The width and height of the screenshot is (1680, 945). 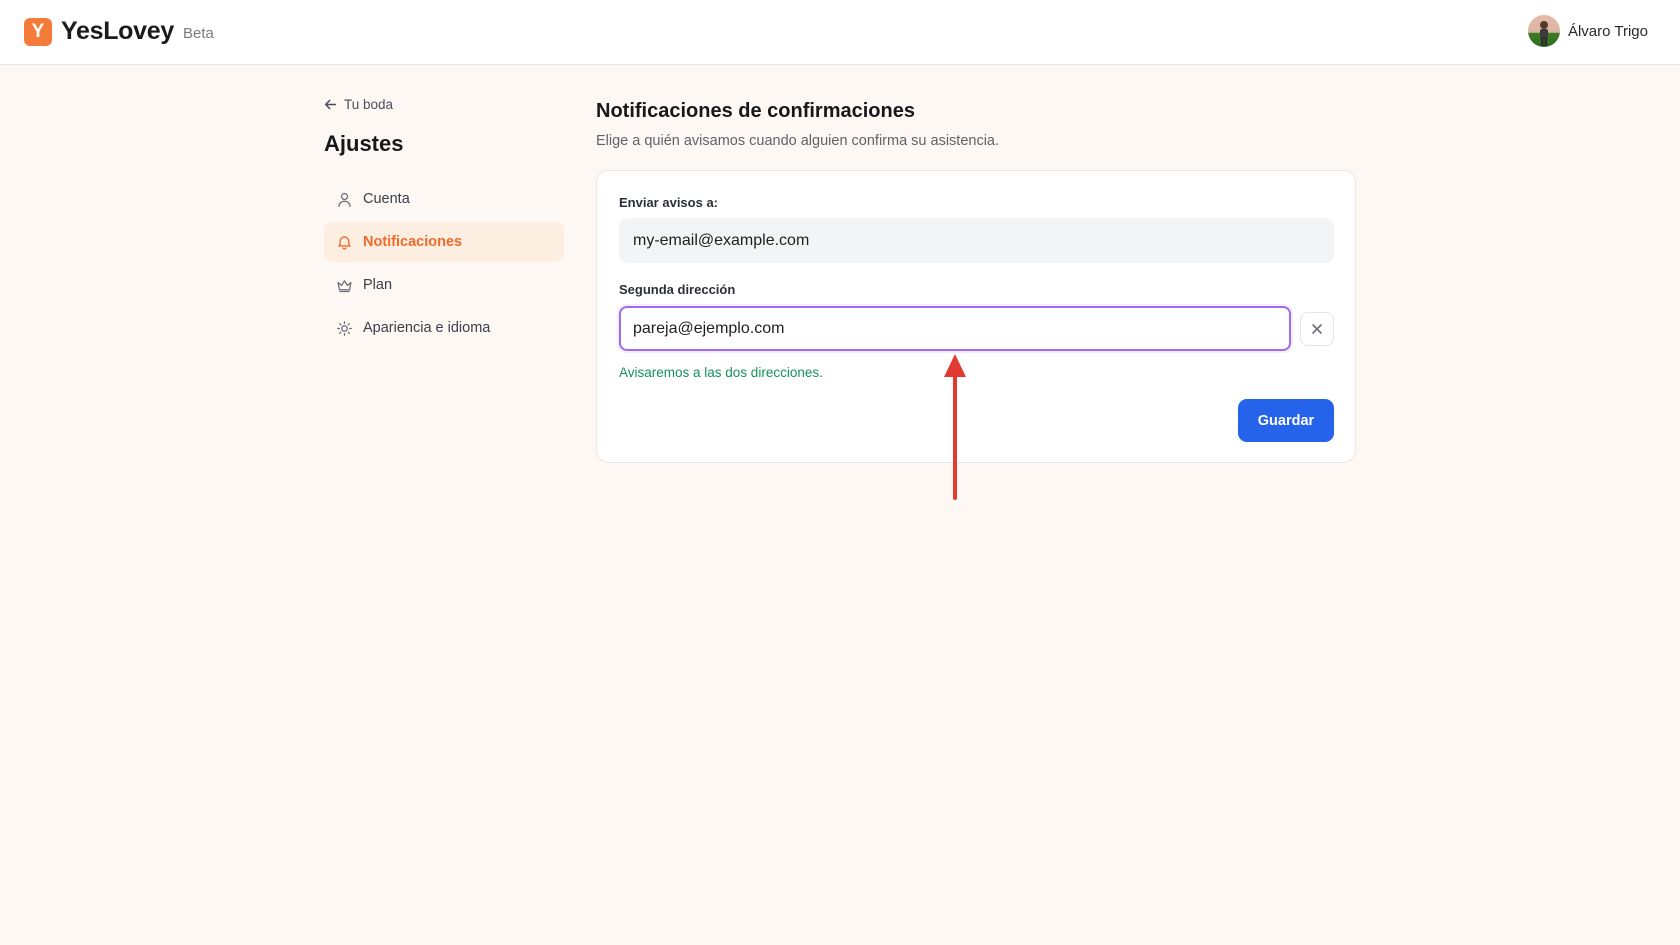 What do you see at coordinates (677, 289) in the screenshot?
I see `secondary-email-label: Segunda dirección` at bounding box center [677, 289].